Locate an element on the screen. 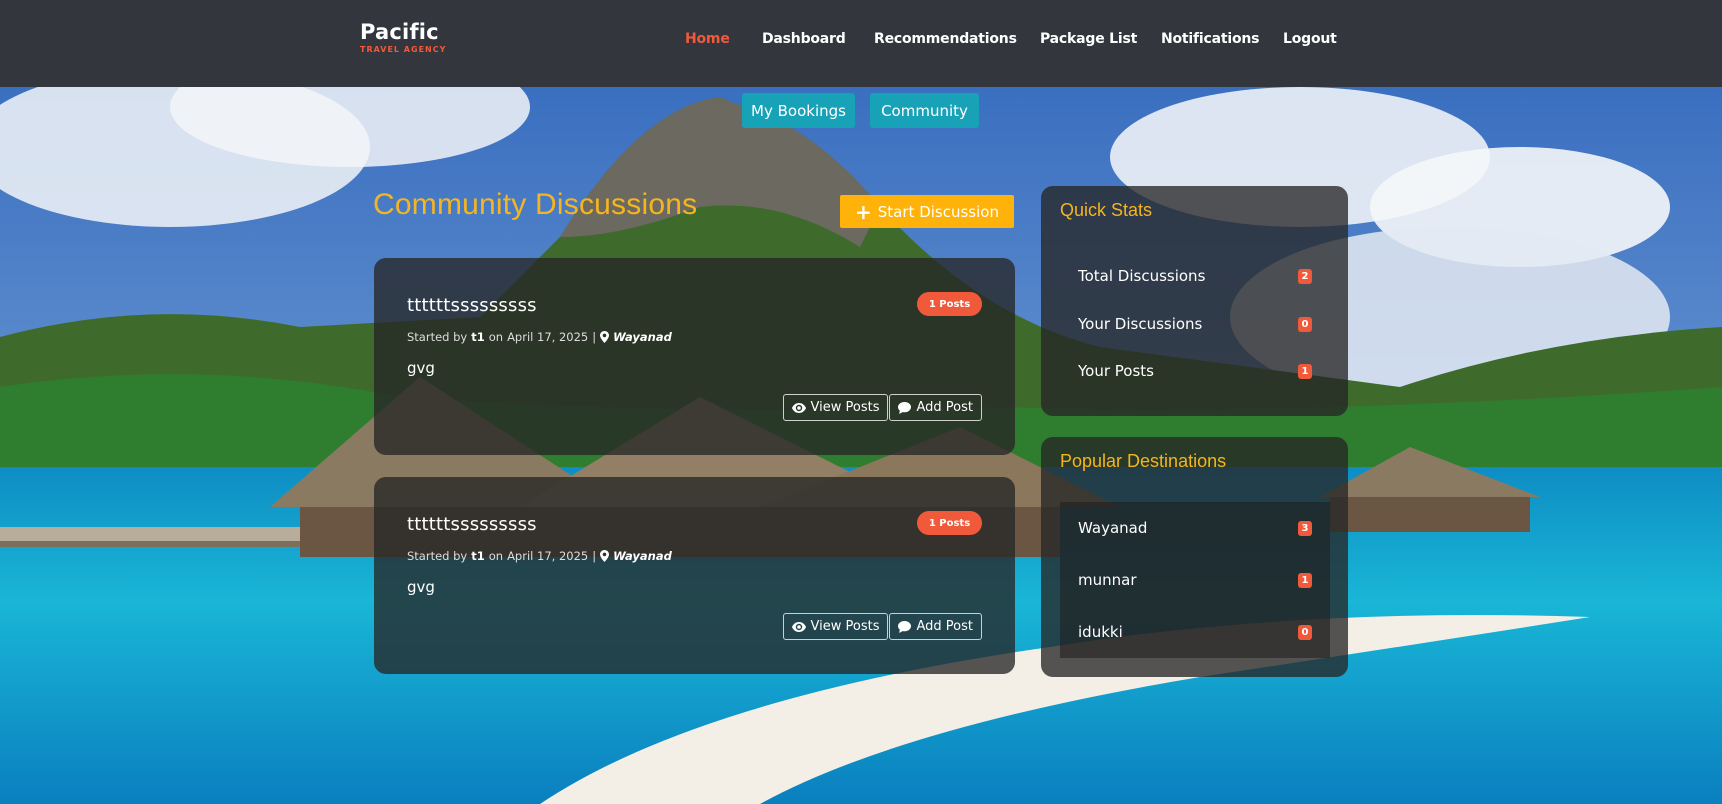 The height and width of the screenshot is (804, 1722). nav-package-list: Package List is located at coordinates (1088, 39).